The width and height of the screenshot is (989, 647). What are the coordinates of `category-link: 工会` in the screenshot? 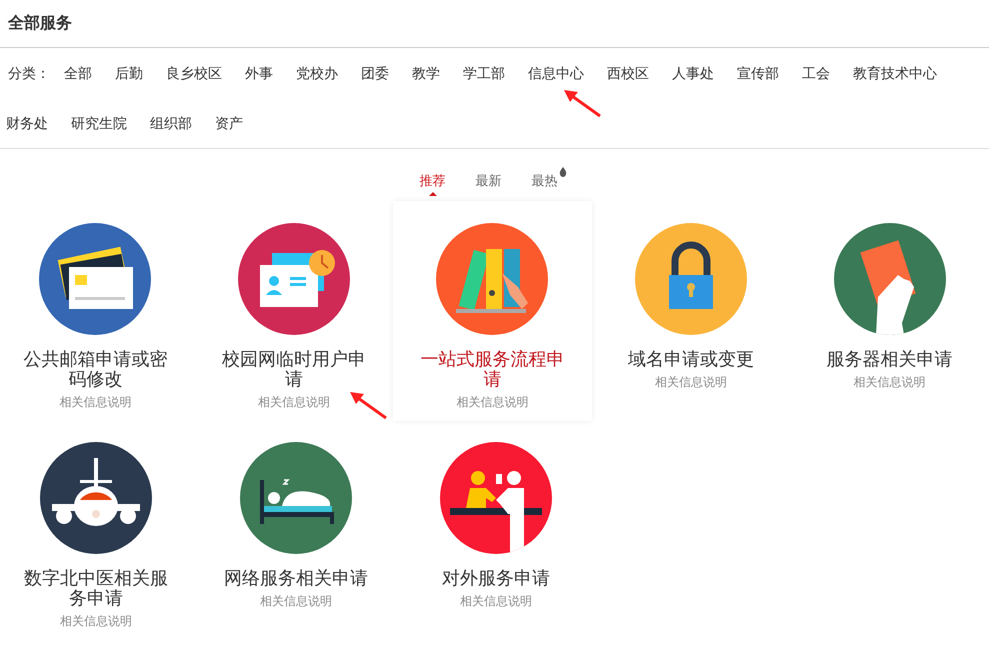 It's located at (816, 73).